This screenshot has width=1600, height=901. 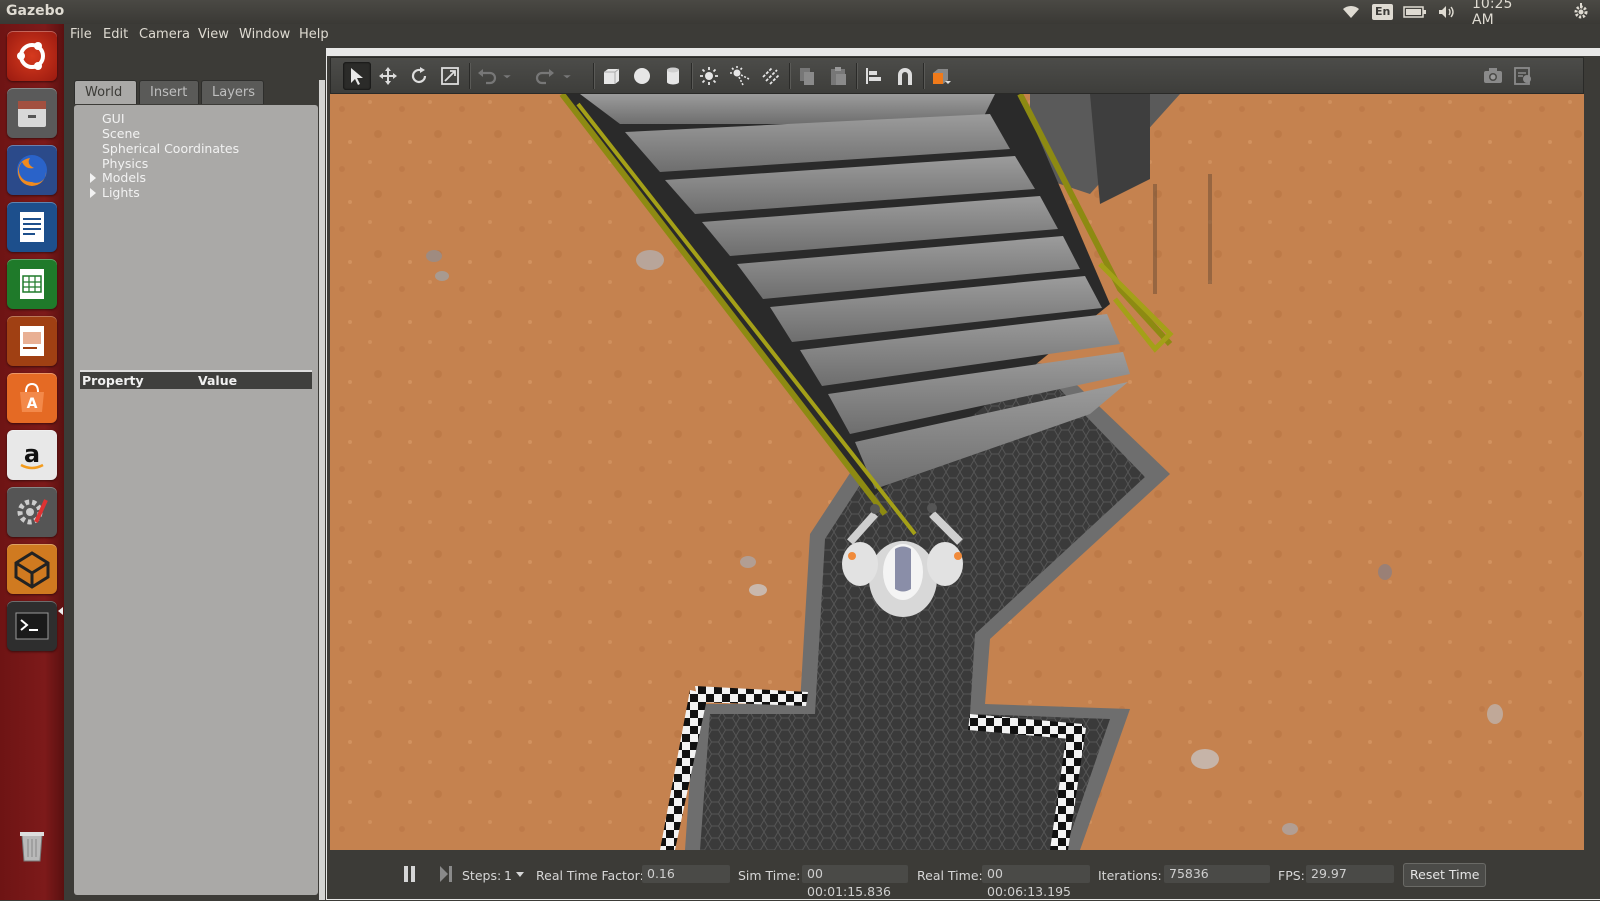 What do you see at coordinates (769, 875) in the screenshot?
I see `sim-time-label: Sim Time:` at bounding box center [769, 875].